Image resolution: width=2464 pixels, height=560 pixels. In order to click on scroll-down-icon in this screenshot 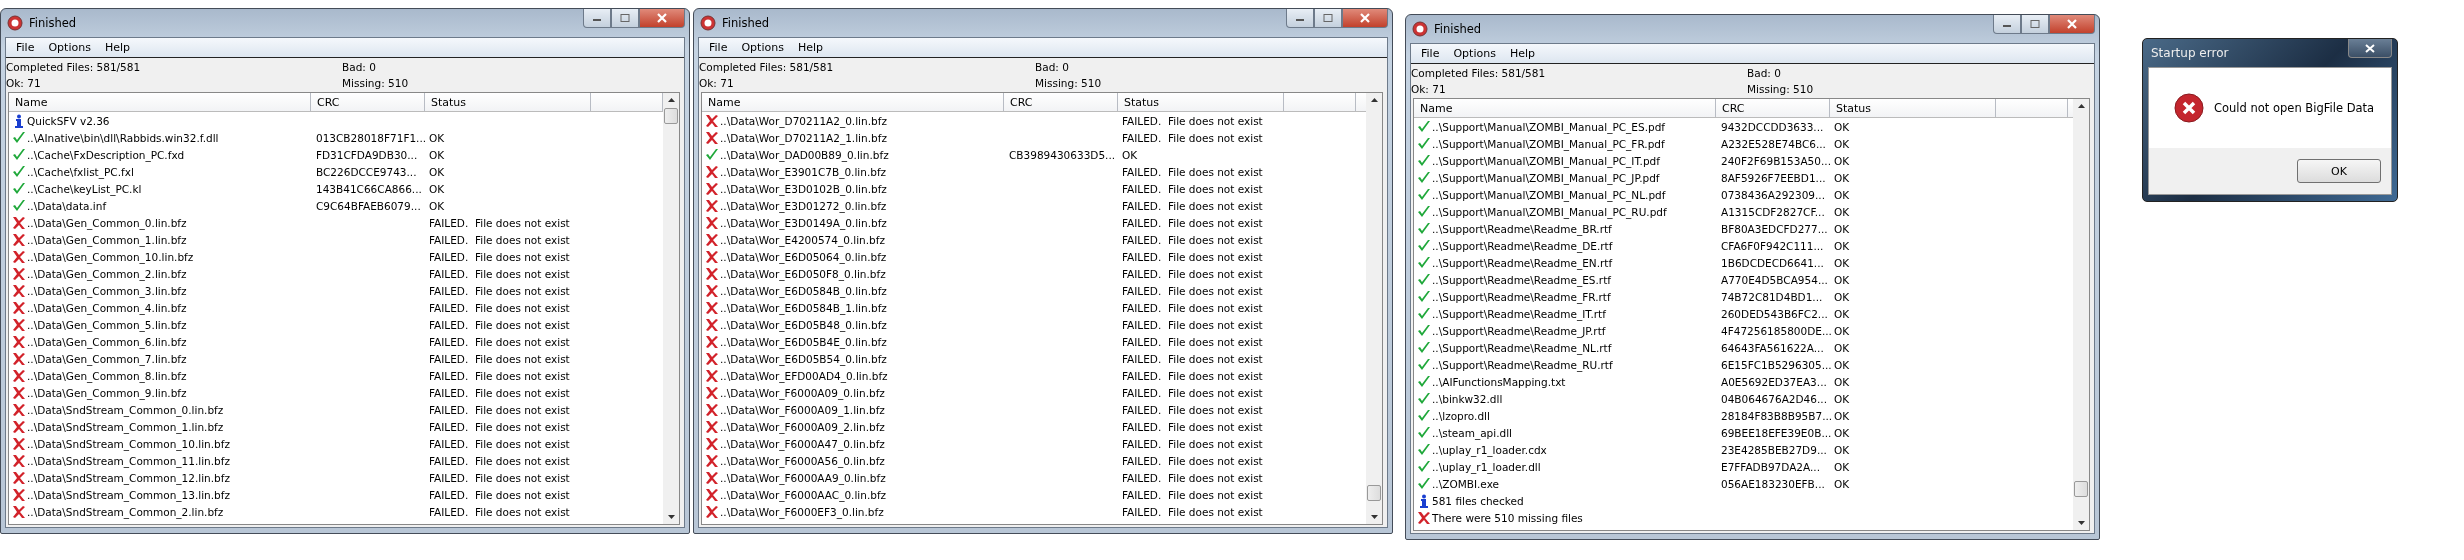, I will do `click(1374, 517)`.